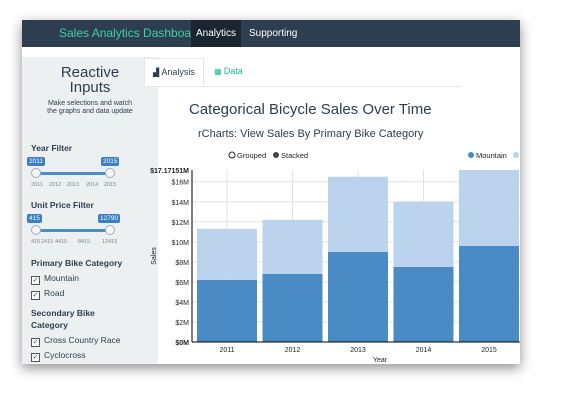 This screenshot has height=408, width=563. What do you see at coordinates (310, 109) in the screenshot?
I see `page-title: Categorical Bicycle Sales Over Time` at bounding box center [310, 109].